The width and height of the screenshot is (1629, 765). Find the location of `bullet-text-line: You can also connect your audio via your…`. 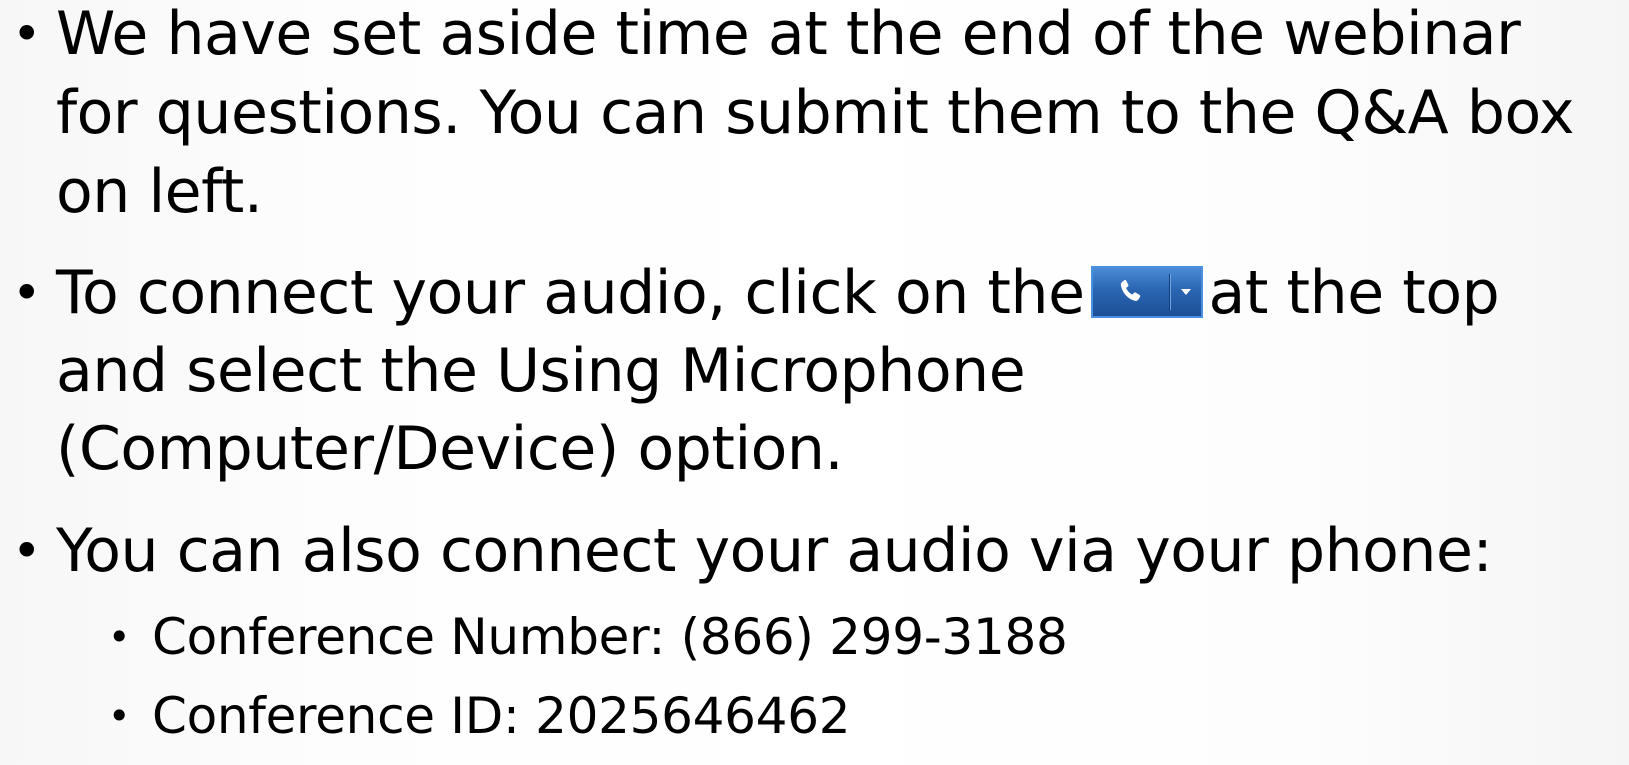

bullet-text-line: You can also connect your audio via your… is located at coordinates (774, 551).